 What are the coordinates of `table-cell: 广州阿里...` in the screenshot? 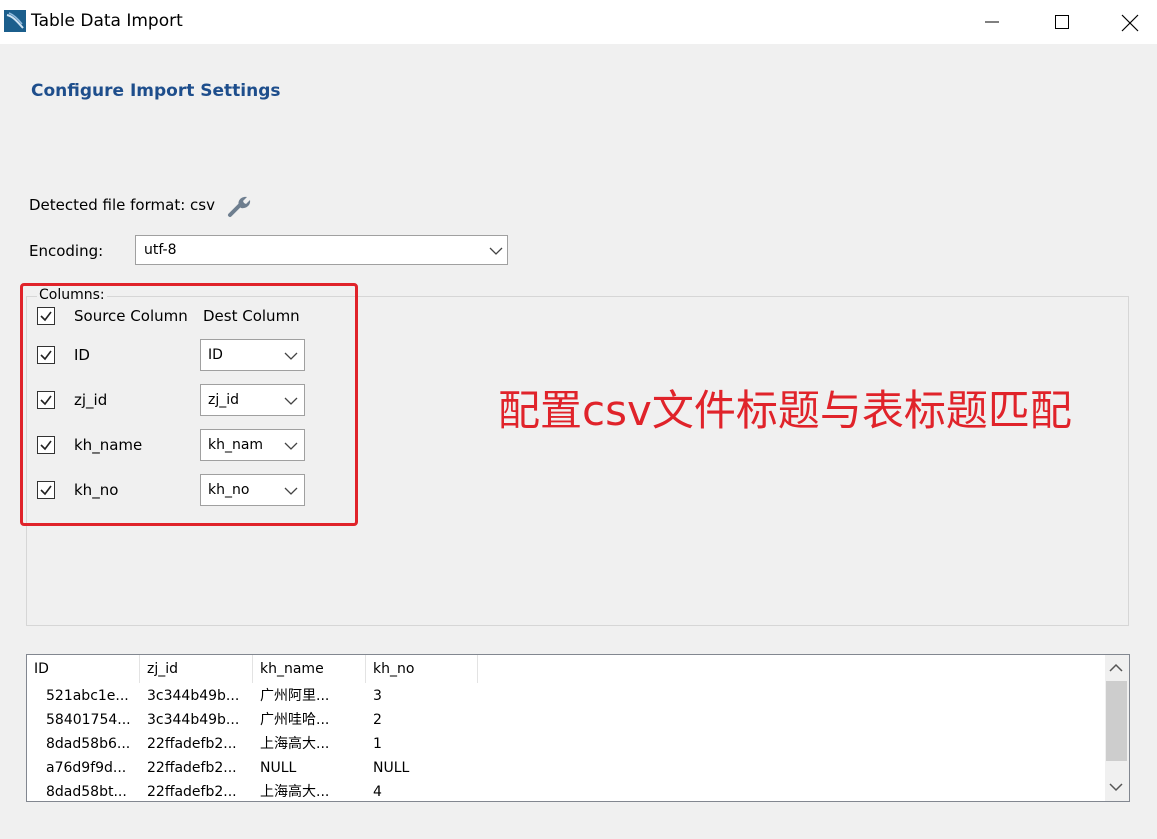 It's located at (295, 696).